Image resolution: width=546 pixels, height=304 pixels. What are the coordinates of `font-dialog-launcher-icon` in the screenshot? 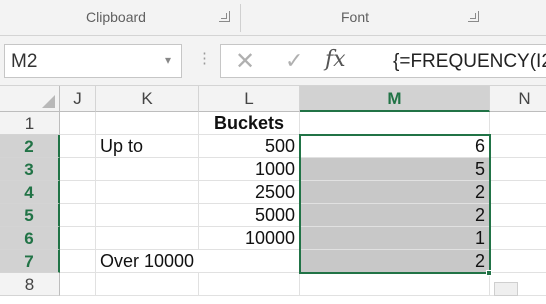 It's located at (473, 16).